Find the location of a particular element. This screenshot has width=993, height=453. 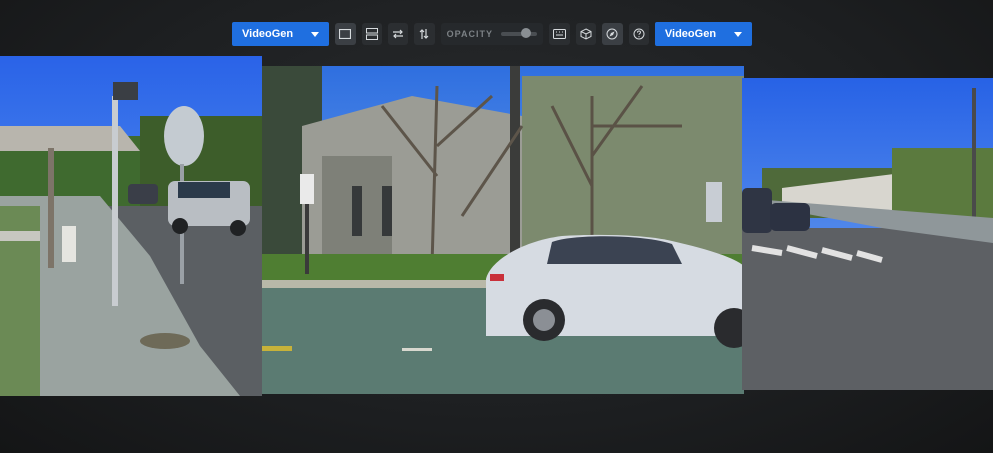

stack-view-button is located at coordinates (371, 34).